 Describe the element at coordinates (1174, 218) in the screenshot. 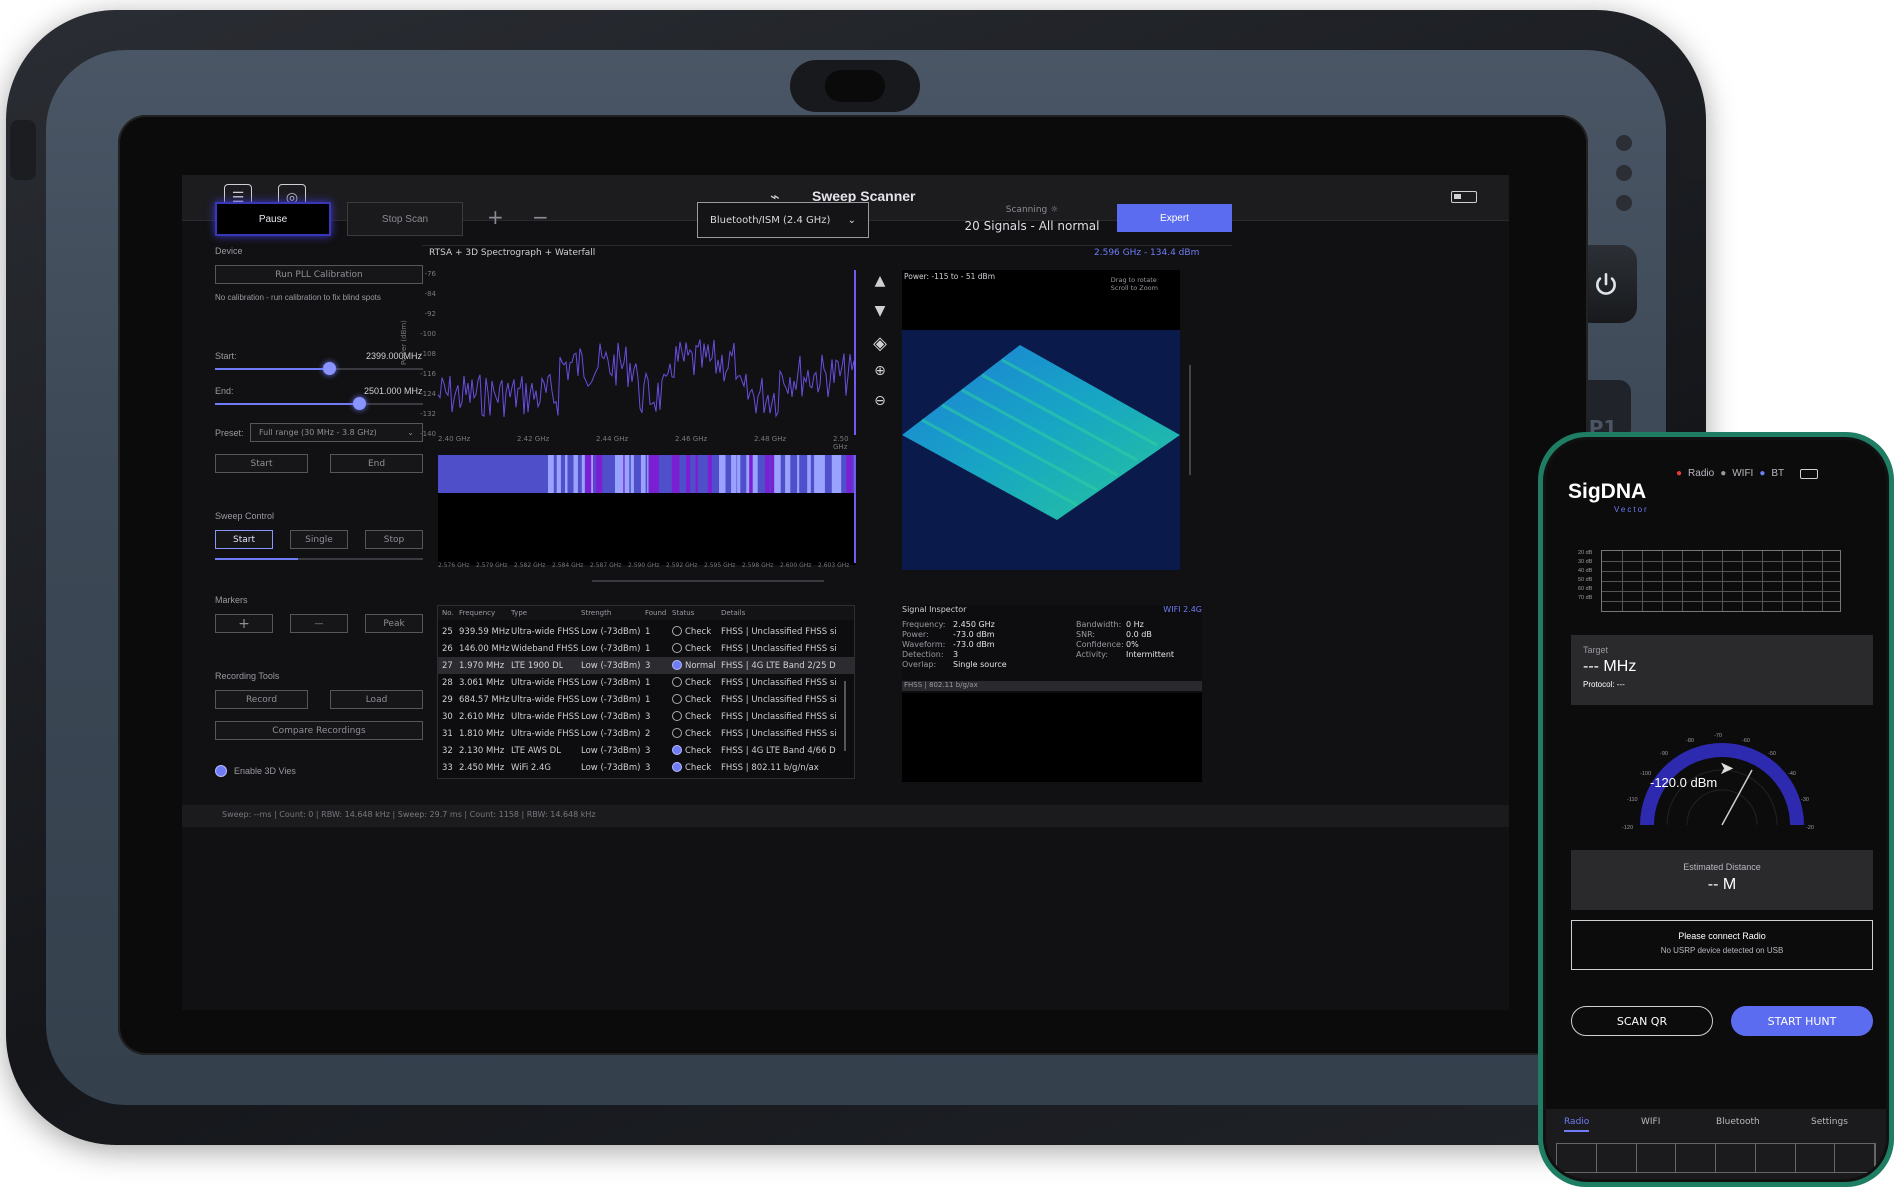

I see `expert-button: Expert` at that location.